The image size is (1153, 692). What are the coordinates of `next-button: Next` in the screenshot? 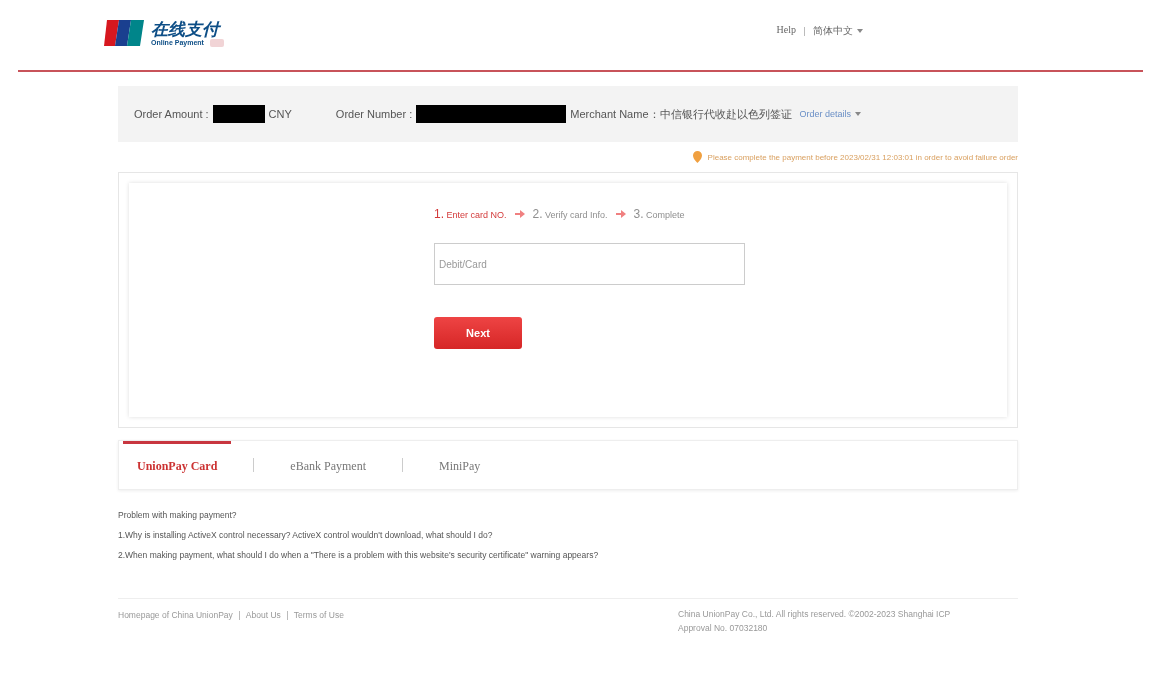 It's located at (478, 333).